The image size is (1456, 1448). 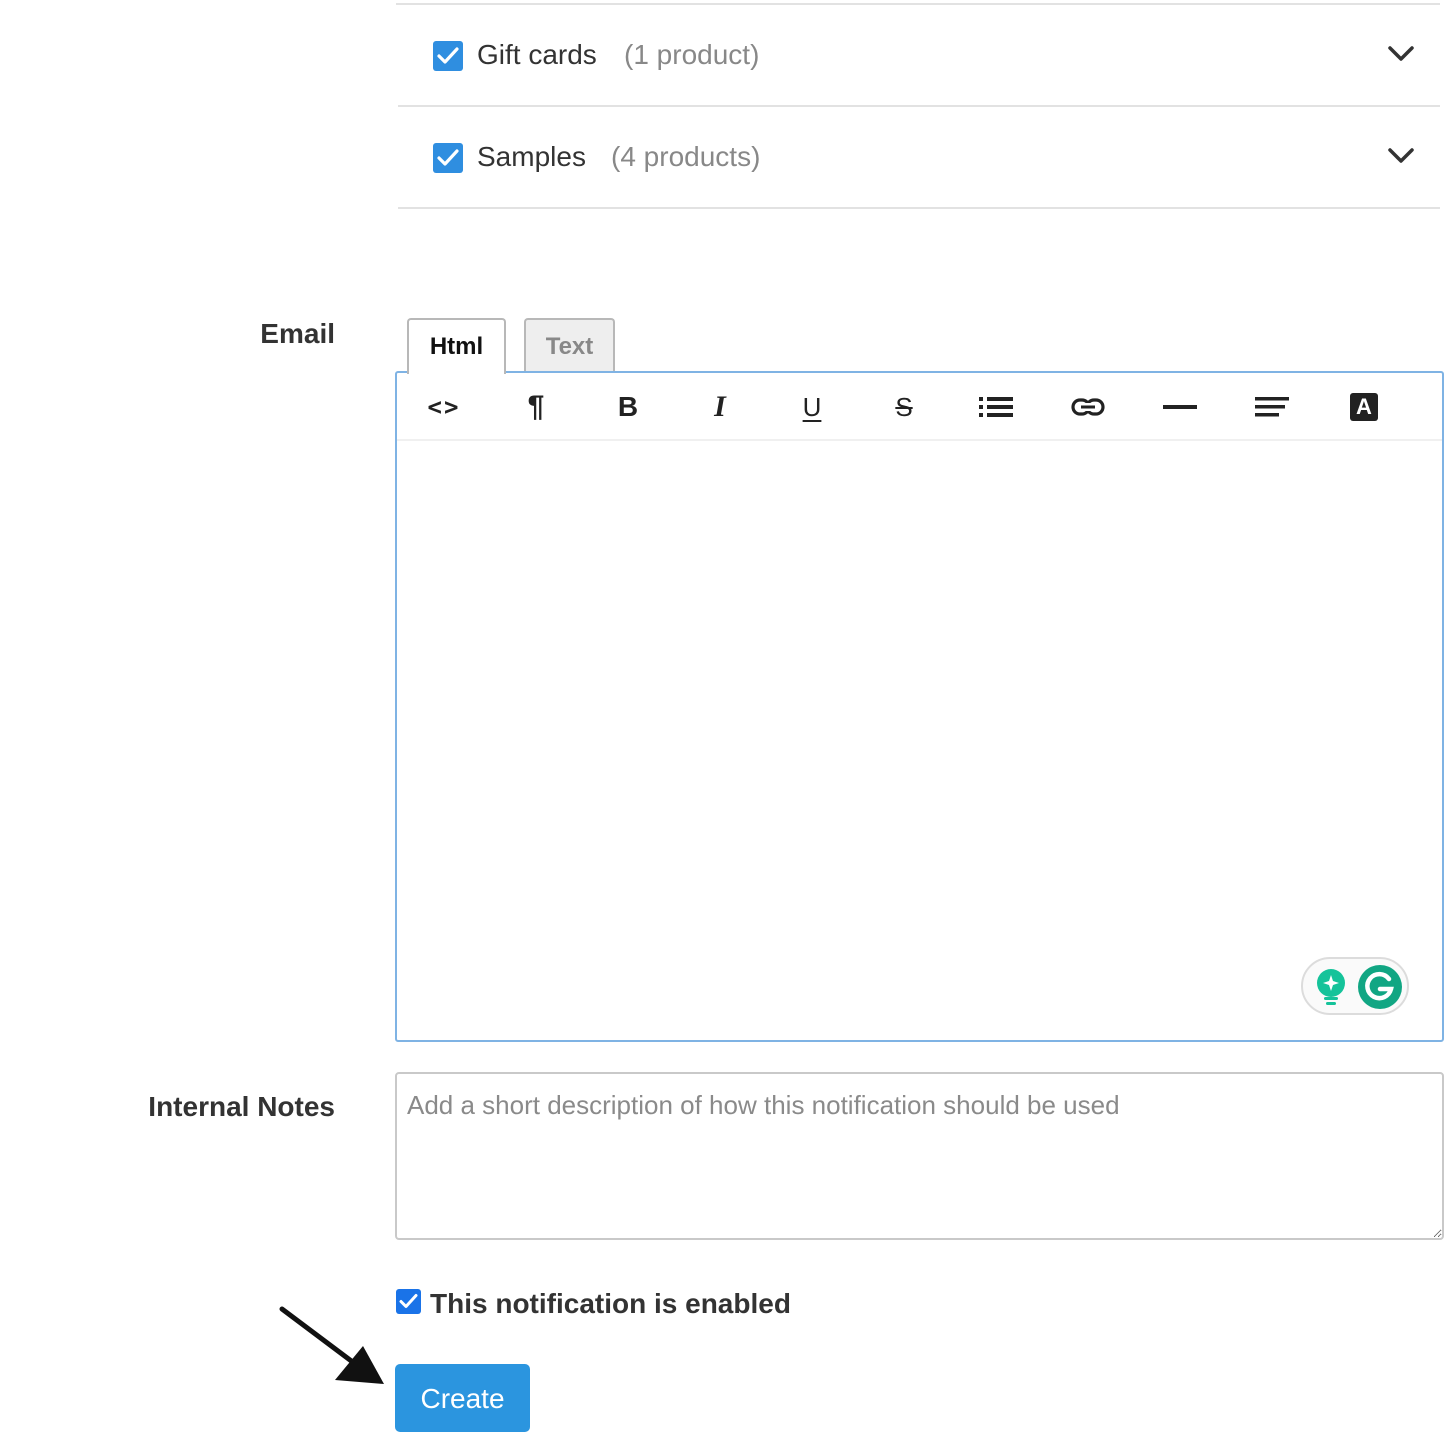 I want to click on collection-checkbox-samples, so click(x=448, y=158).